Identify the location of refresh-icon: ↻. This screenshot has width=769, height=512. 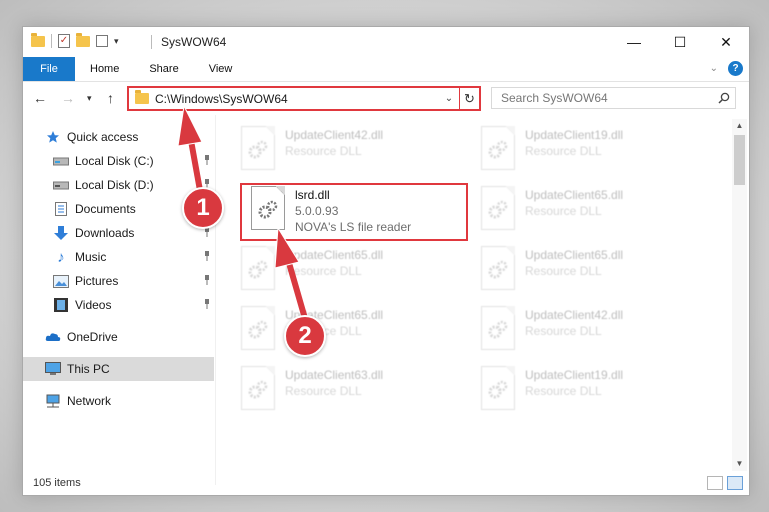
(469, 98).